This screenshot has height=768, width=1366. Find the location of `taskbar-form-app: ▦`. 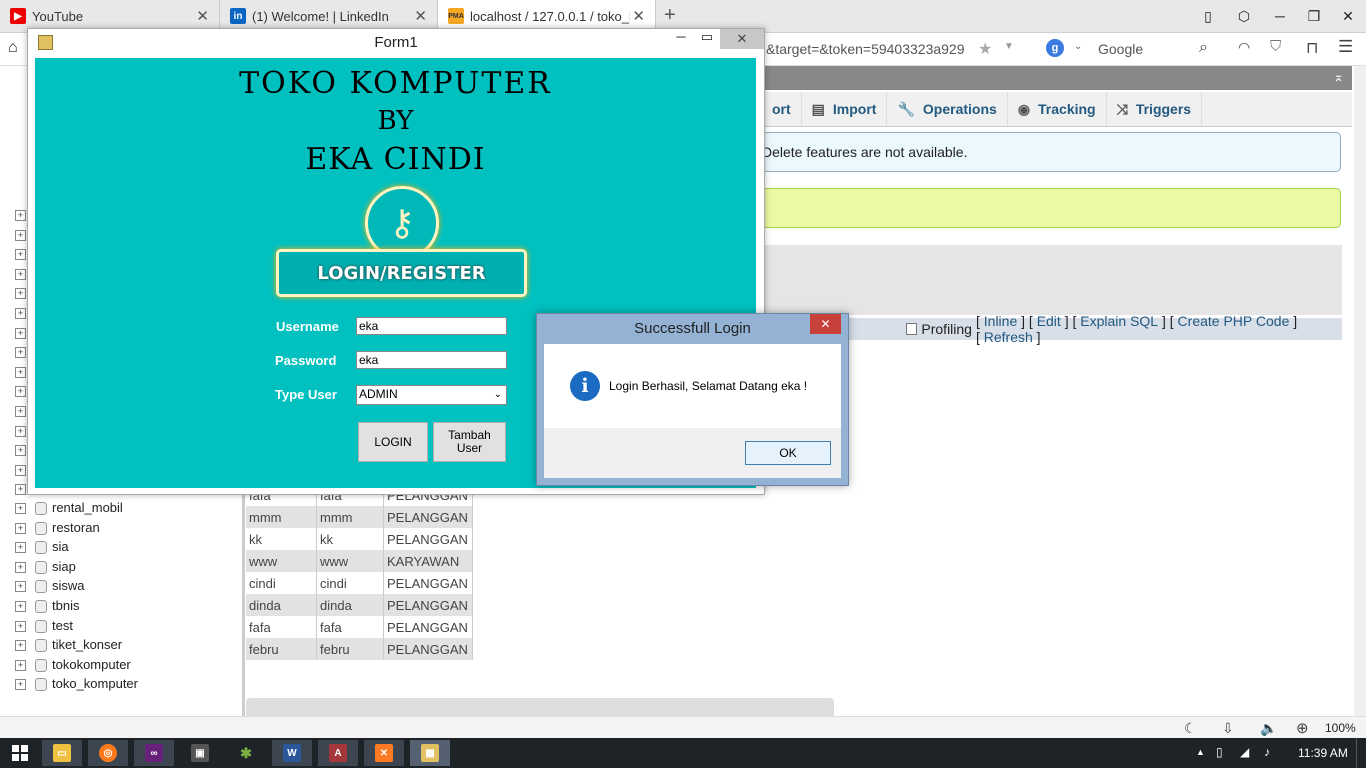

taskbar-form-app: ▦ is located at coordinates (430, 753).